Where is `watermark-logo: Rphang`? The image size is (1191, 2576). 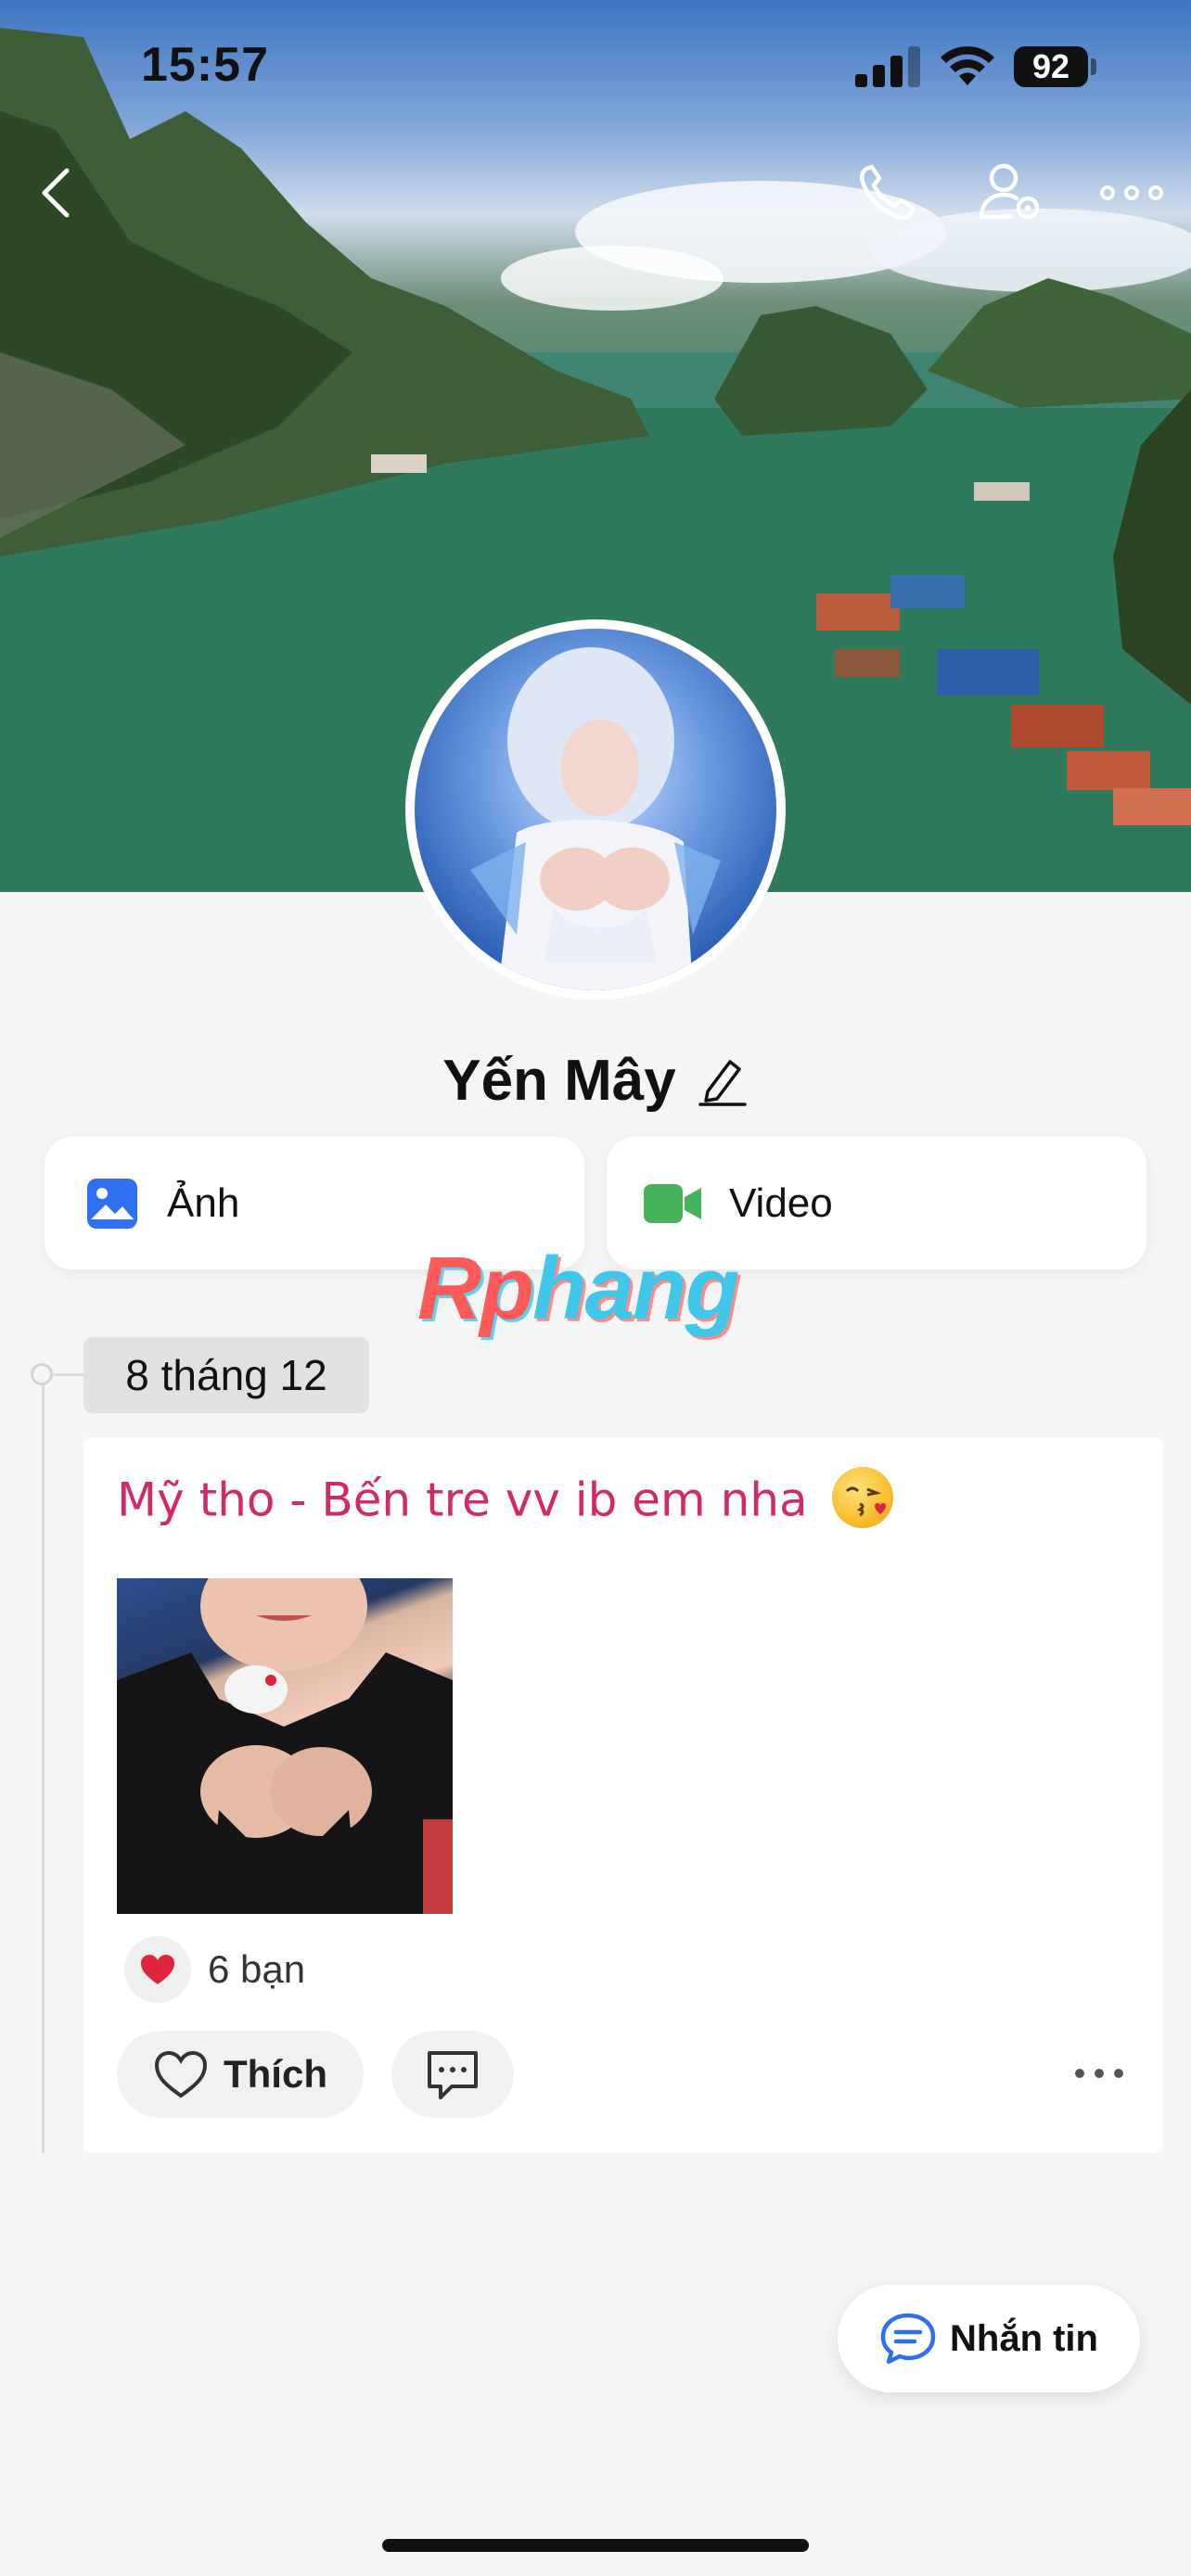
watermark-logo: Rphang is located at coordinates (578, 1289).